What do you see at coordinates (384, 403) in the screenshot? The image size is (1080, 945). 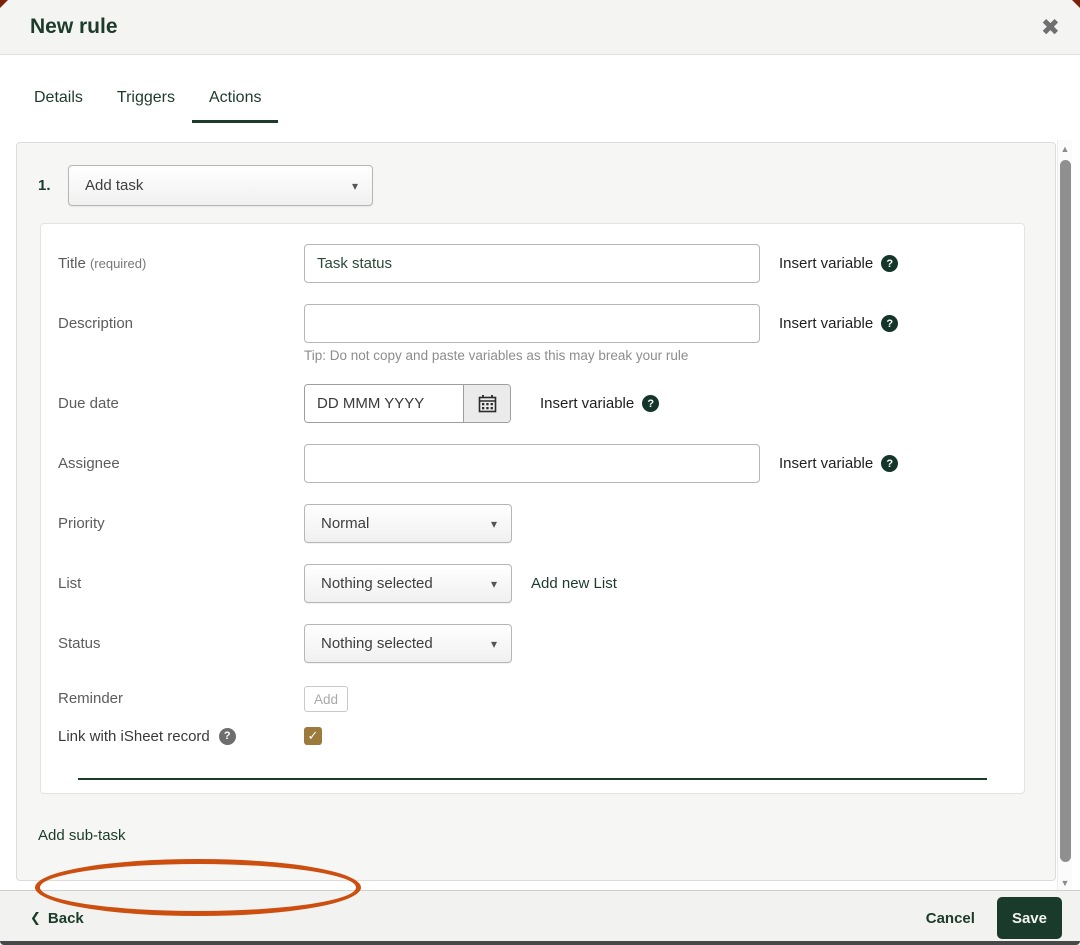 I see `due-date-input` at bounding box center [384, 403].